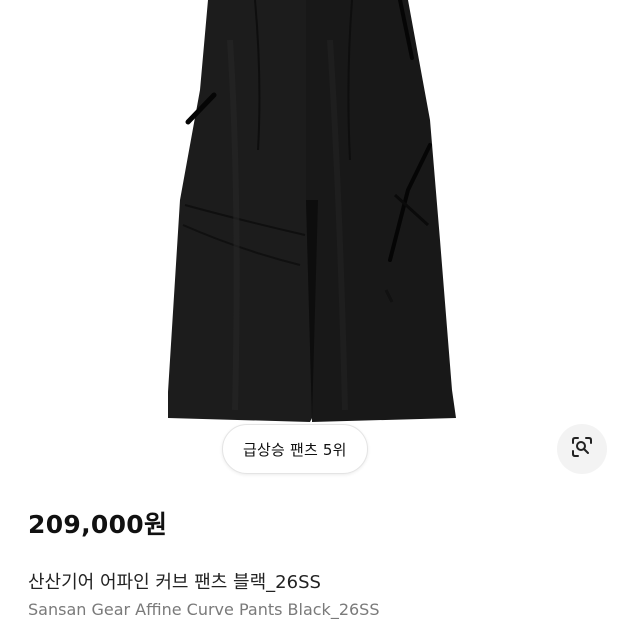 The height and width of the screenshot is (620, 620). I want to click on visual-search-button, so click(582, 449).